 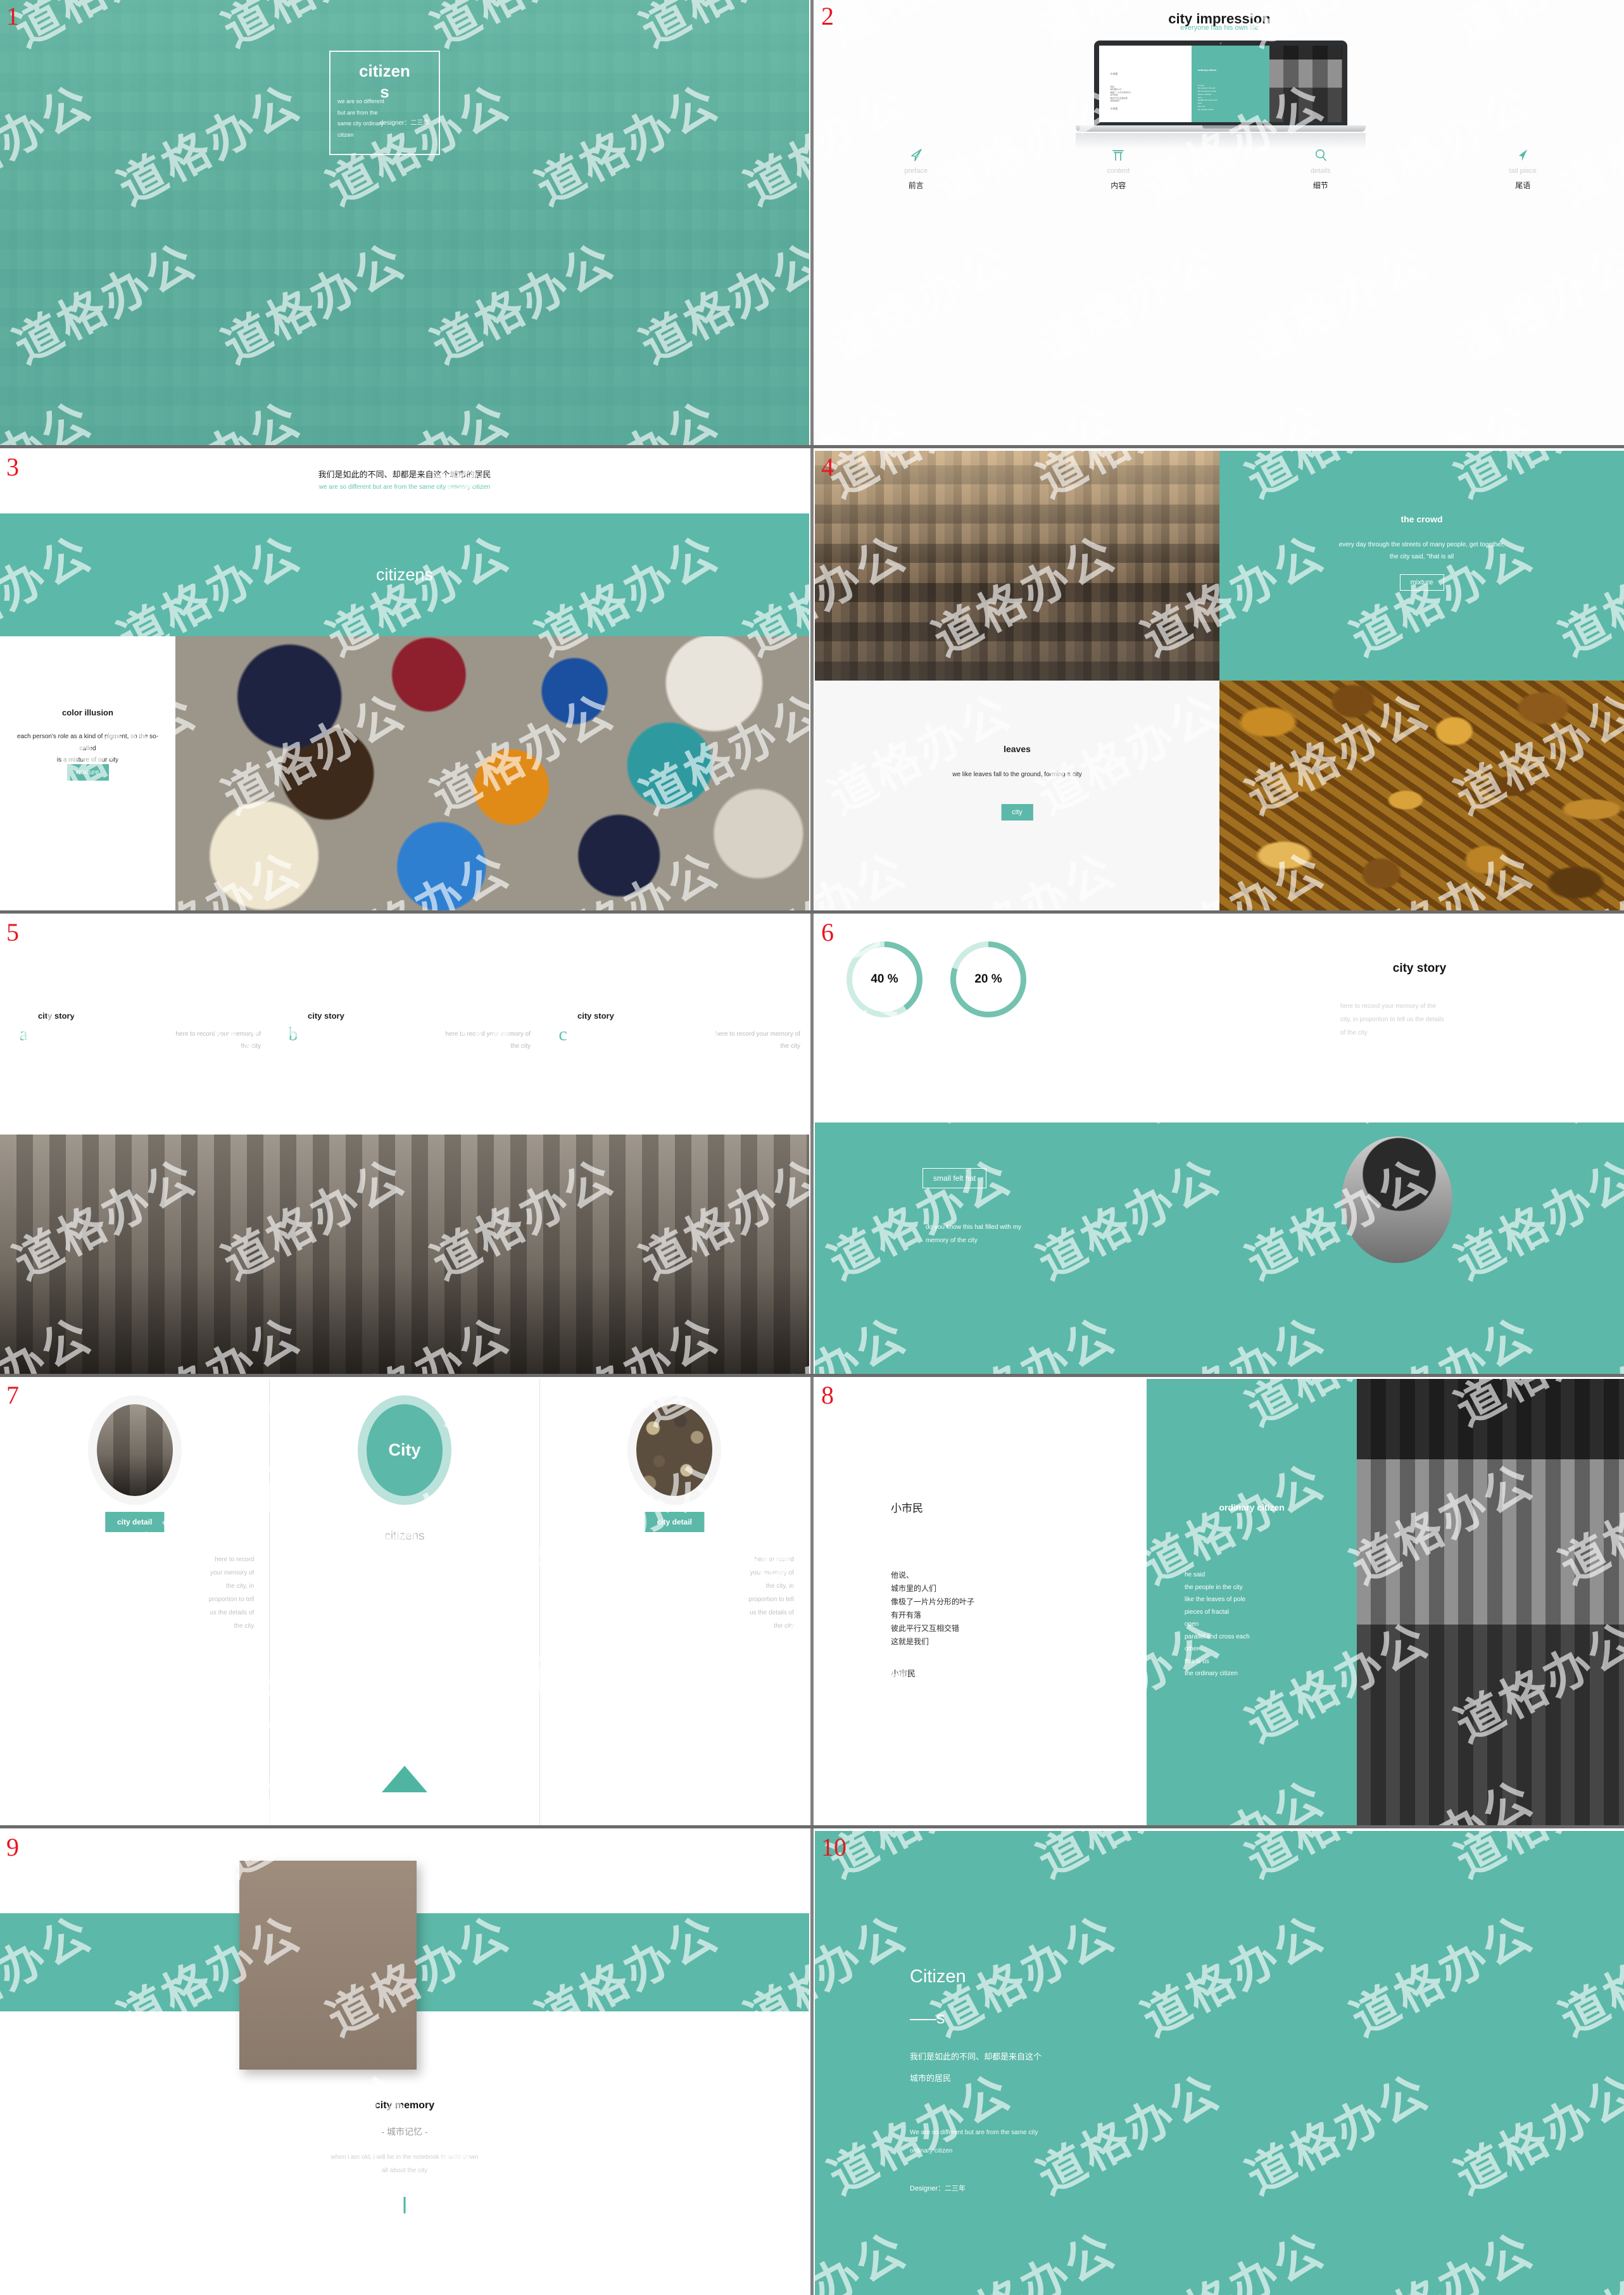 What do you see at coordinates (404, 2132) in the screenshot?
I see `slide9-subtitle: - 城市记忆 -` at bounding box center [404, 2132].